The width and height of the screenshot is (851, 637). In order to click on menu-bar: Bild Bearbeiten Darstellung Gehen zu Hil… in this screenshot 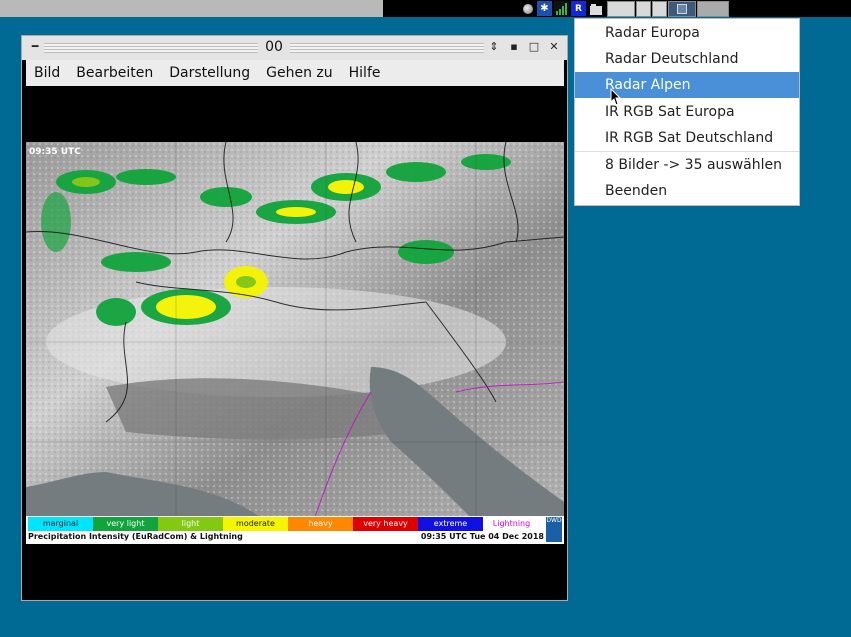, I will do `click(295, 73)`.